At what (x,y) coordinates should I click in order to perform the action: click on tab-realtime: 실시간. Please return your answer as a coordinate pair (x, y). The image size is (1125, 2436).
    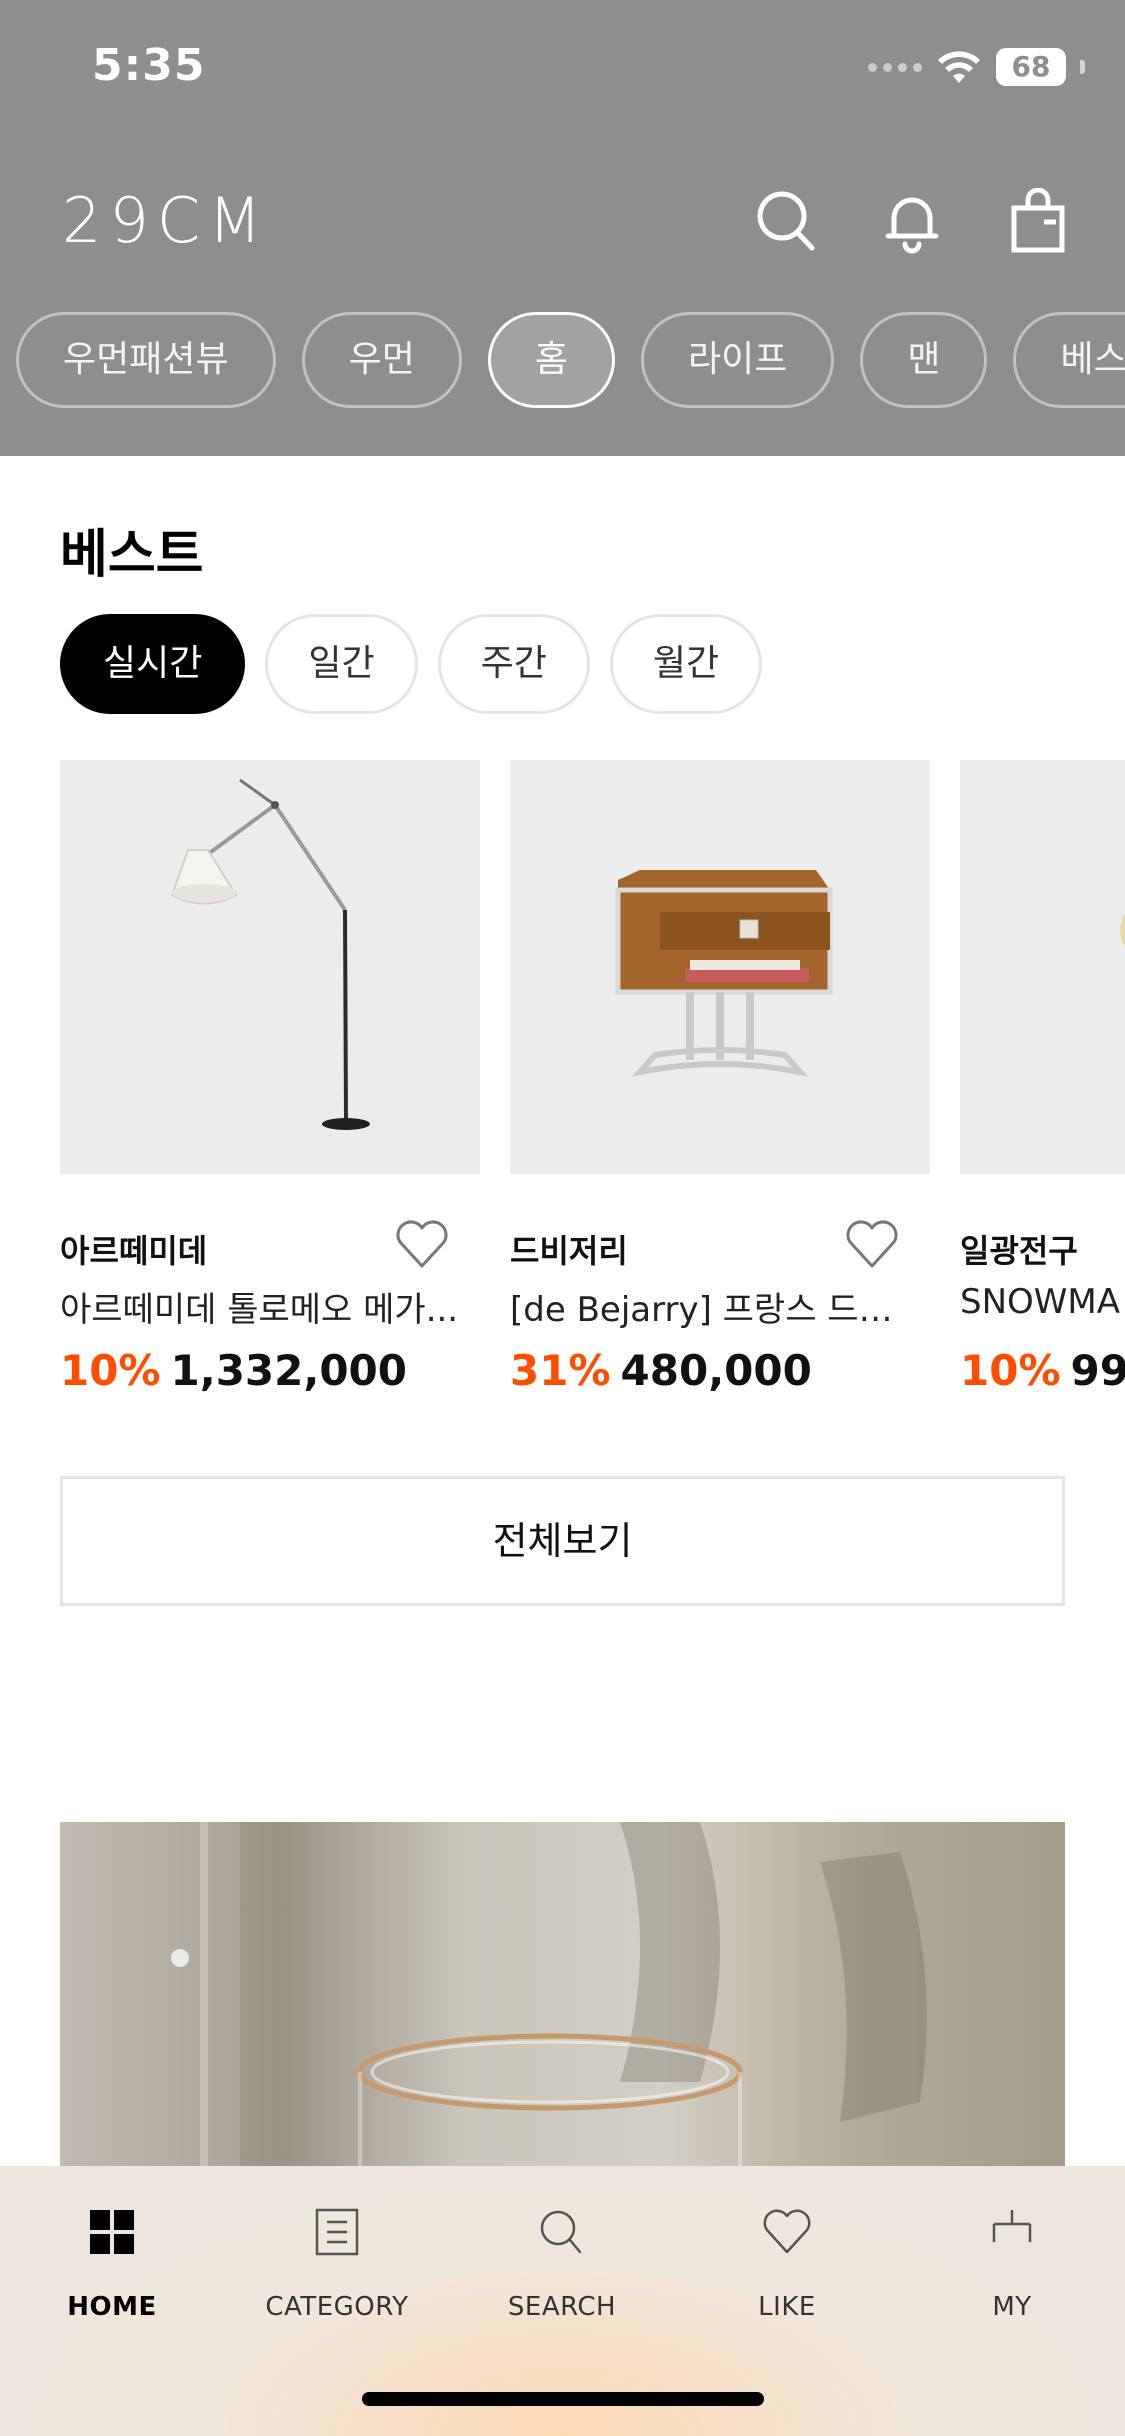
    Looking at the image, I should click on (153, 664).